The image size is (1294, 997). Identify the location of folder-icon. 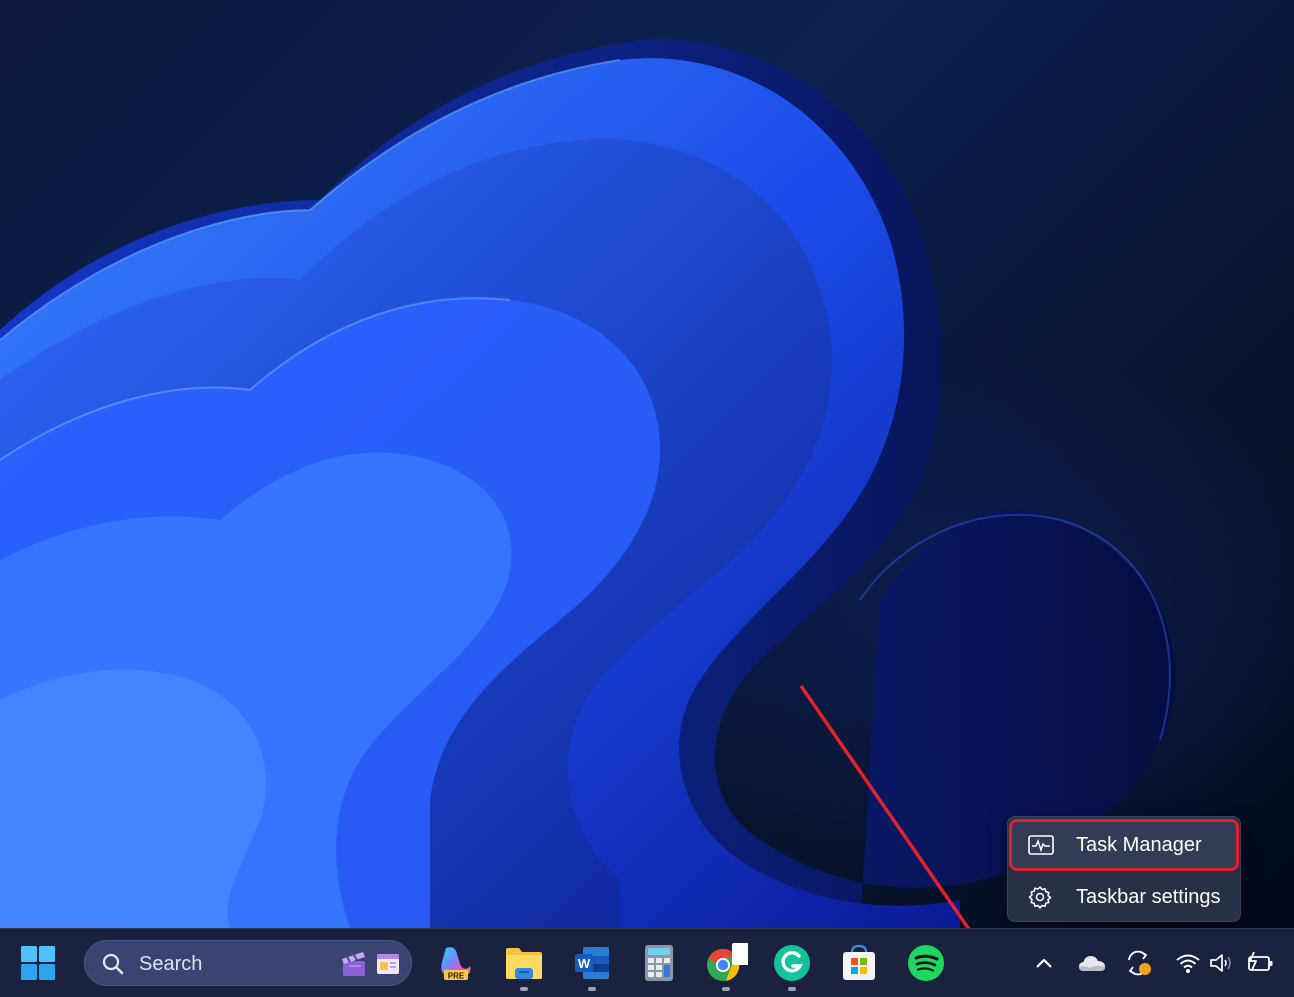
(524, 963).